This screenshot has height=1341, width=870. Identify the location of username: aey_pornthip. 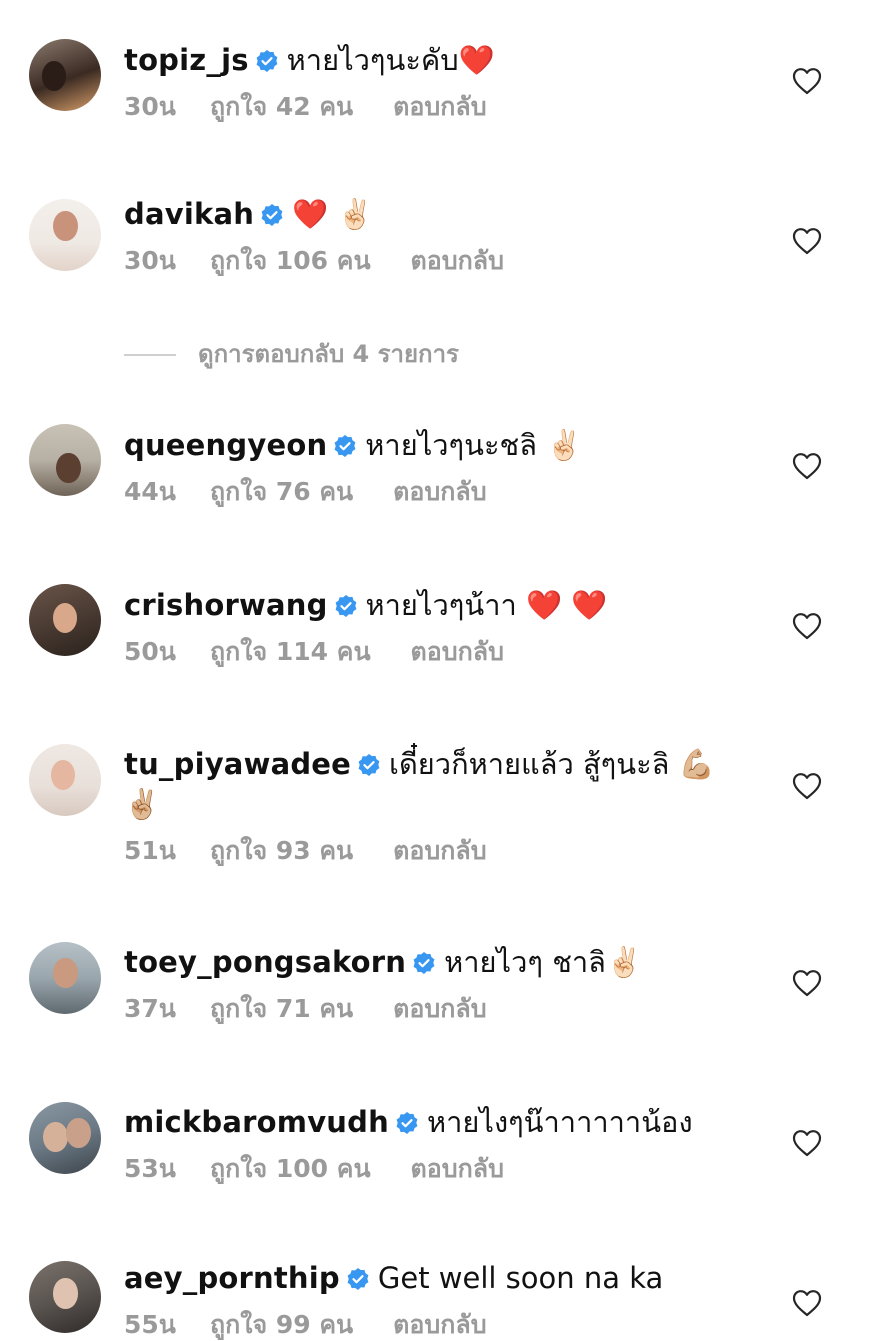
(232, 1278).